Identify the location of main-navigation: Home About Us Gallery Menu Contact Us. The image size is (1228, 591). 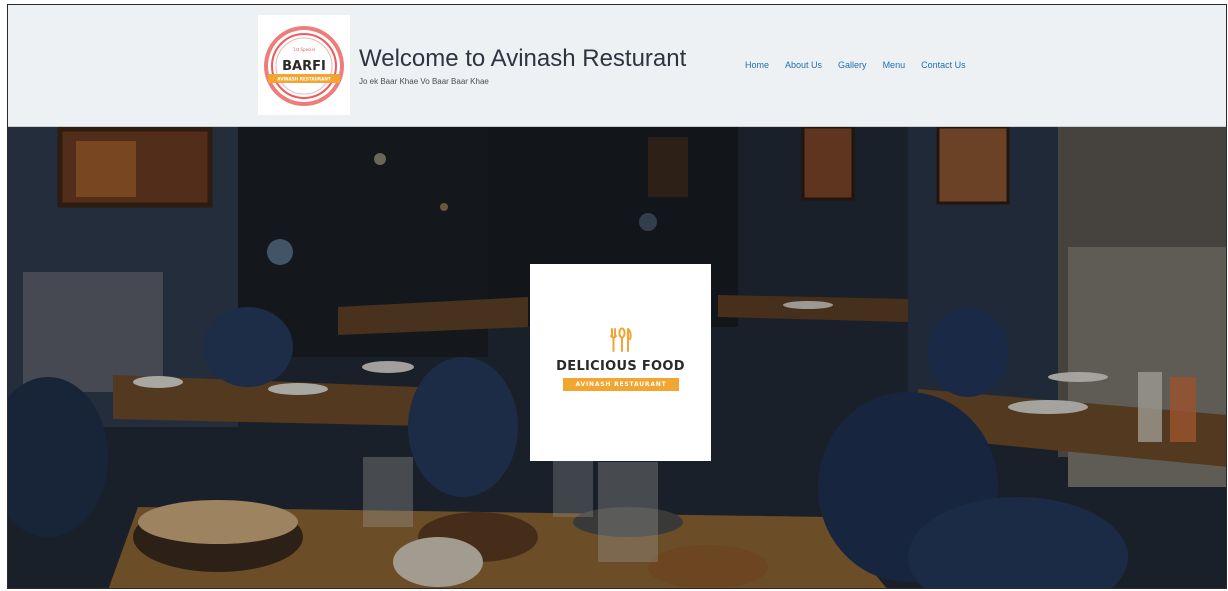
(863, 65).